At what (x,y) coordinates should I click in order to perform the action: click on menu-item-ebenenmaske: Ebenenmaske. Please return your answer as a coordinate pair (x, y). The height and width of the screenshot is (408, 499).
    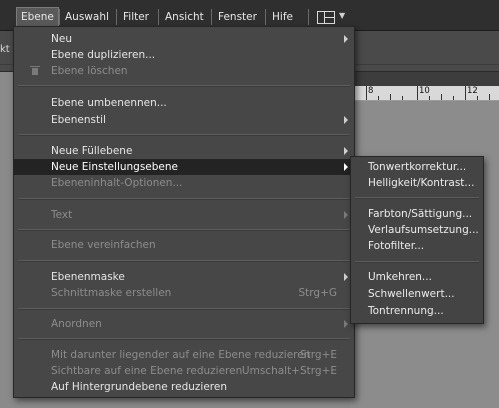
    Looking at the image, I should click on (184, 277).